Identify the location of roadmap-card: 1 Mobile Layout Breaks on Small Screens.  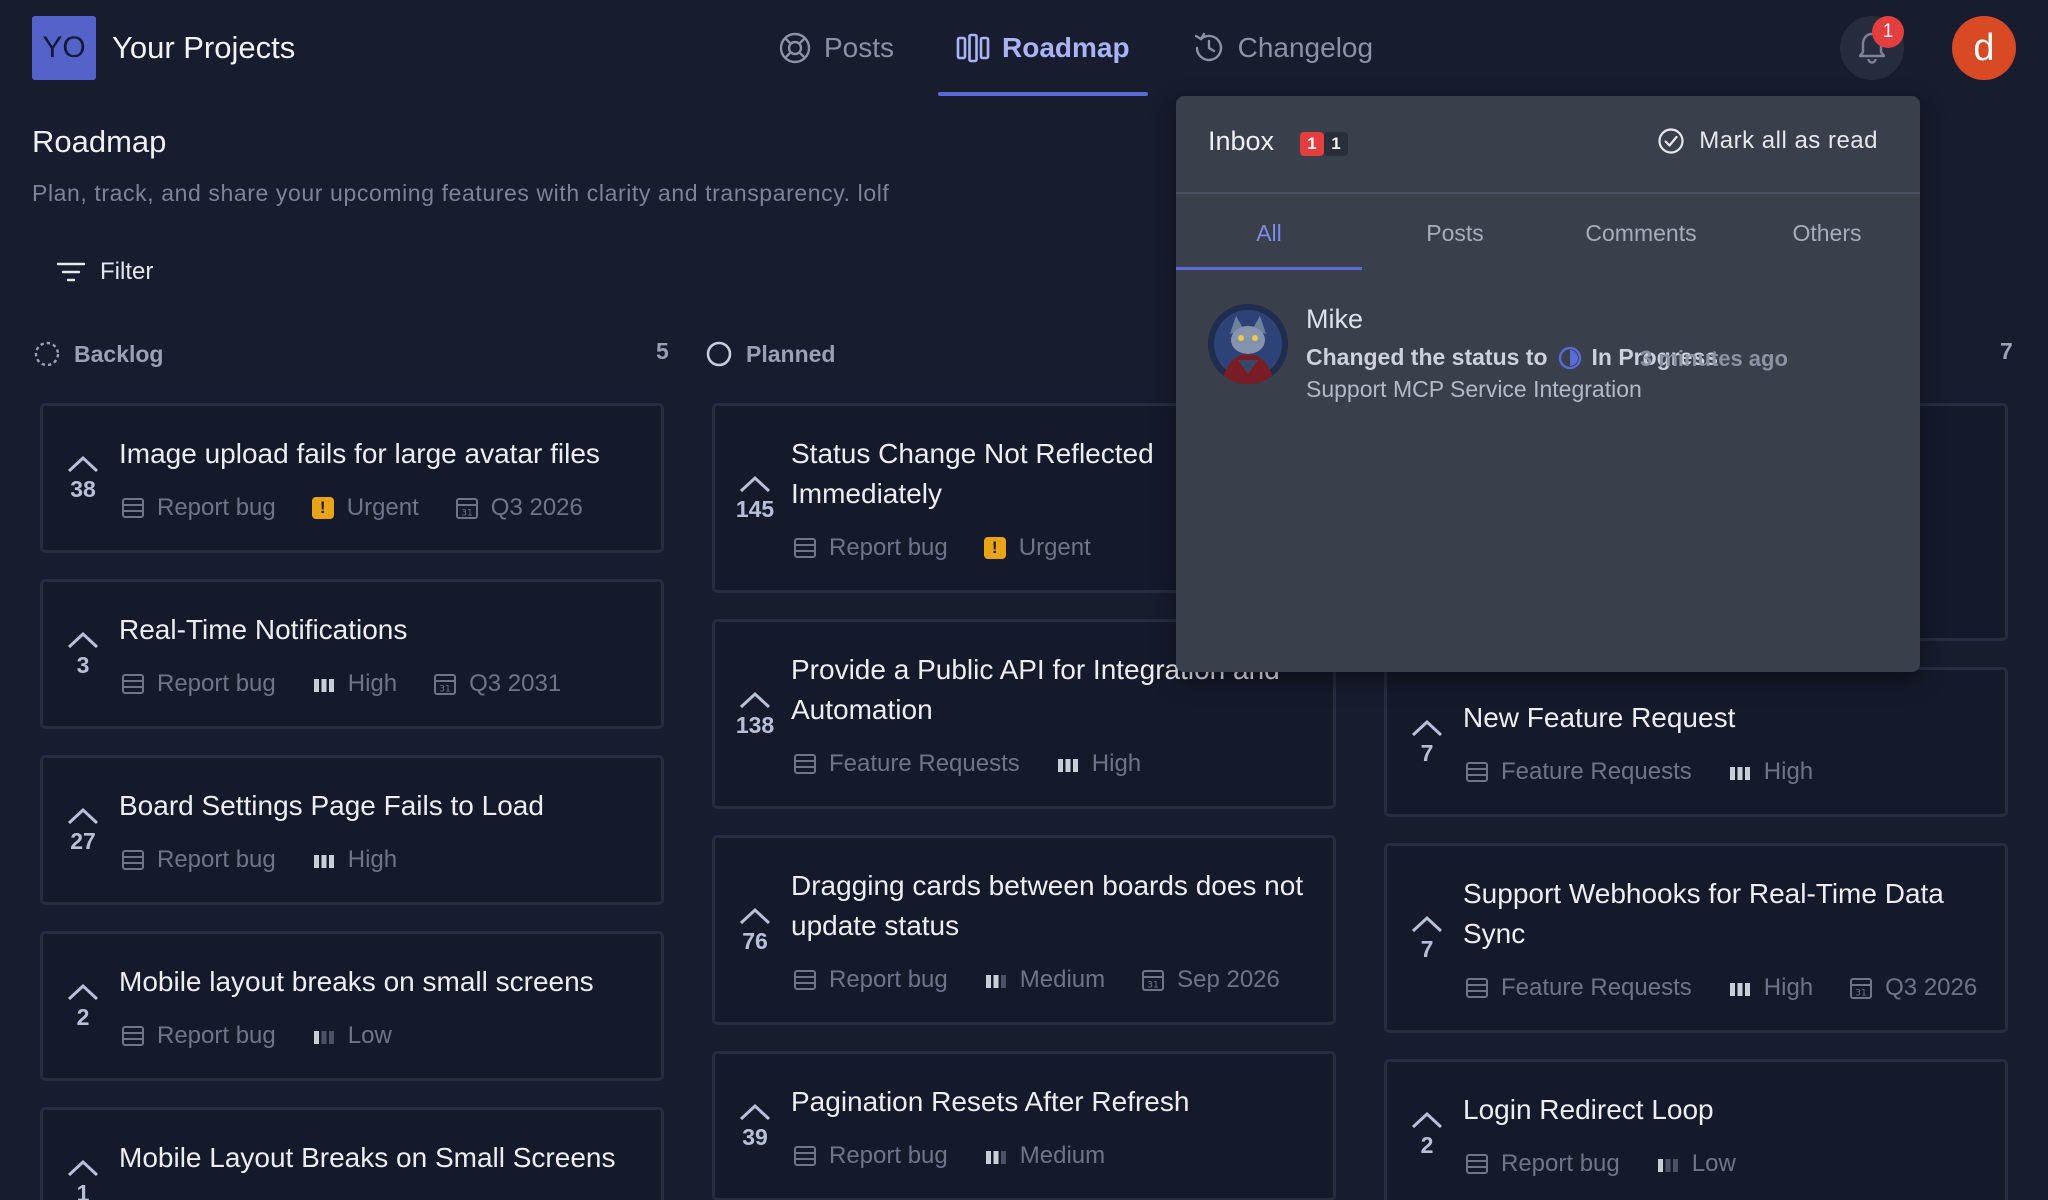
(352, 1153).